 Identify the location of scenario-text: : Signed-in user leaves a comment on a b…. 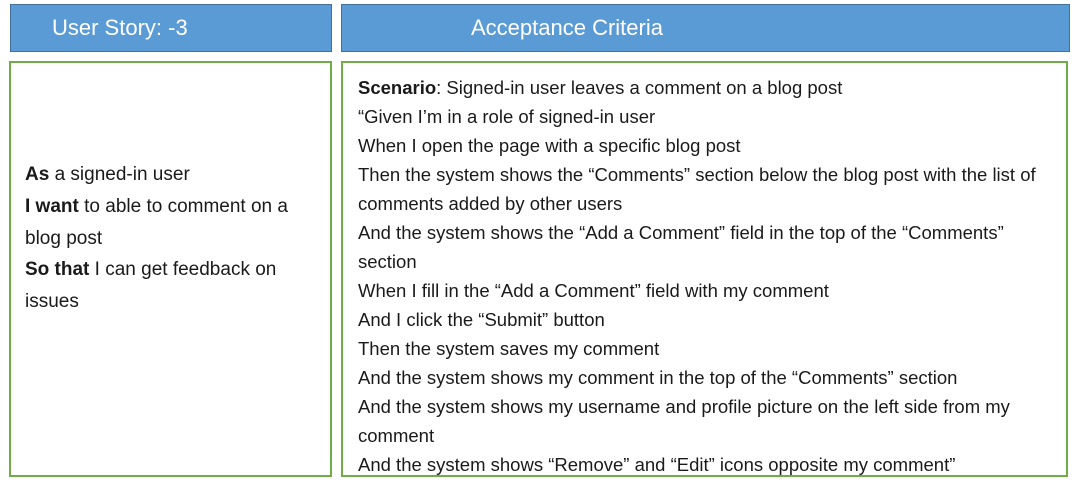
(639, 87).